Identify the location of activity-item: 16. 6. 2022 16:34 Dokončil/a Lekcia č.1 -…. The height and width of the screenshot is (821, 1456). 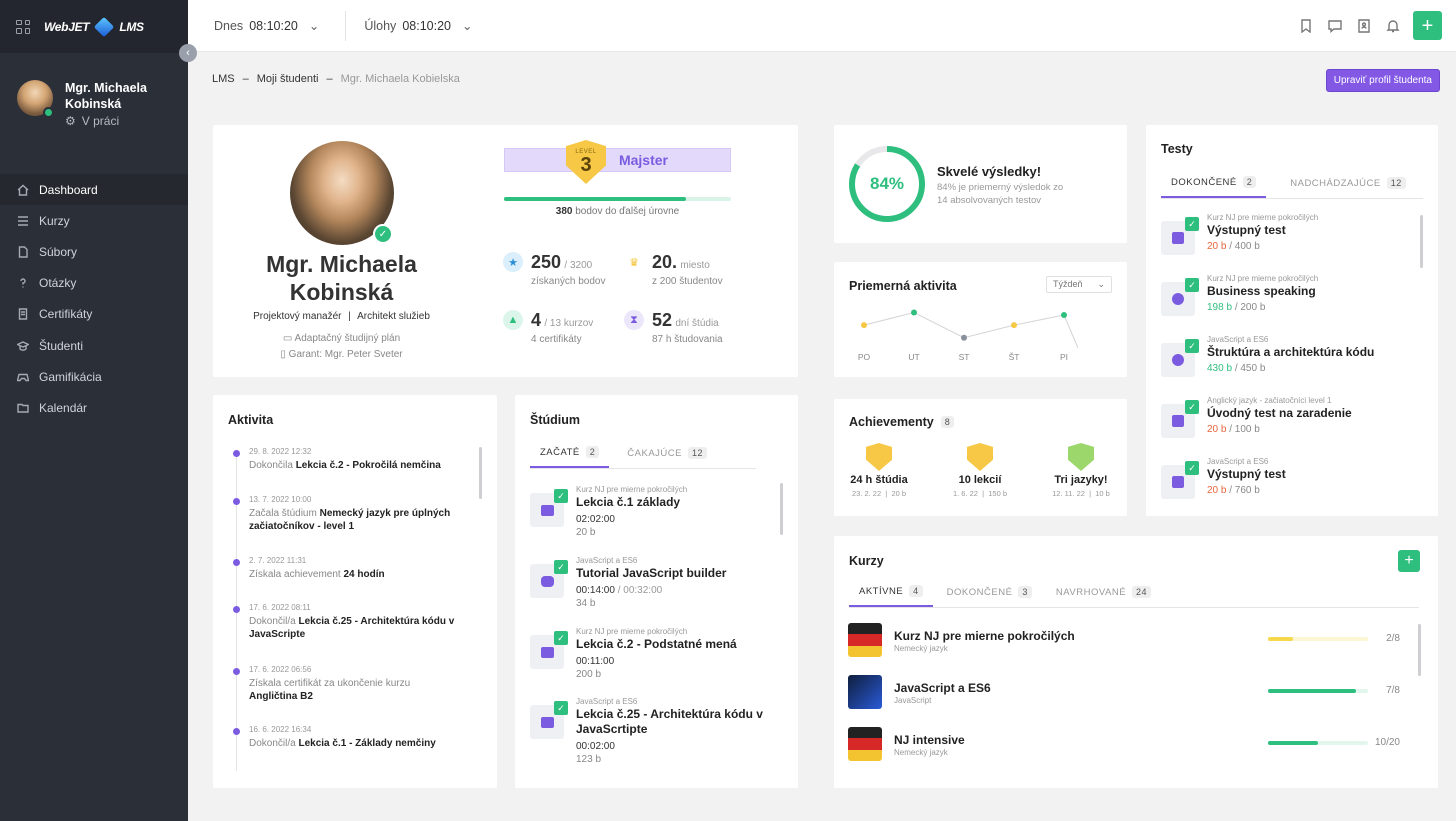
(346, 737).